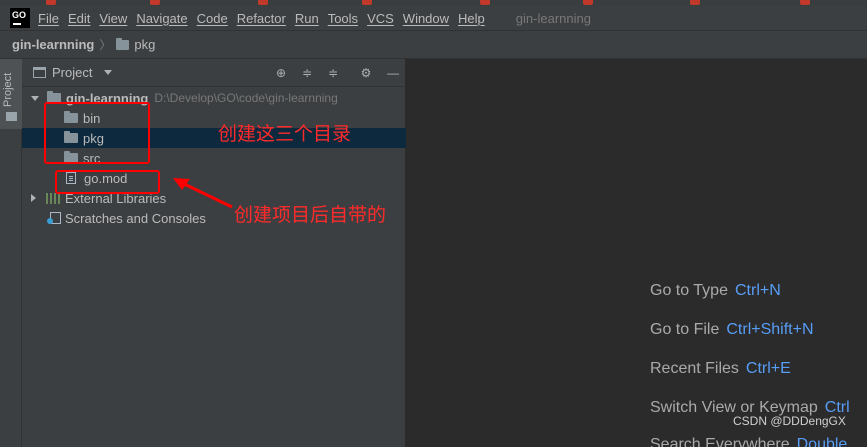 This screenshot has height=447, width=867. I want to click on breadcrumb-project: gin-learnning, so click(53, 44).